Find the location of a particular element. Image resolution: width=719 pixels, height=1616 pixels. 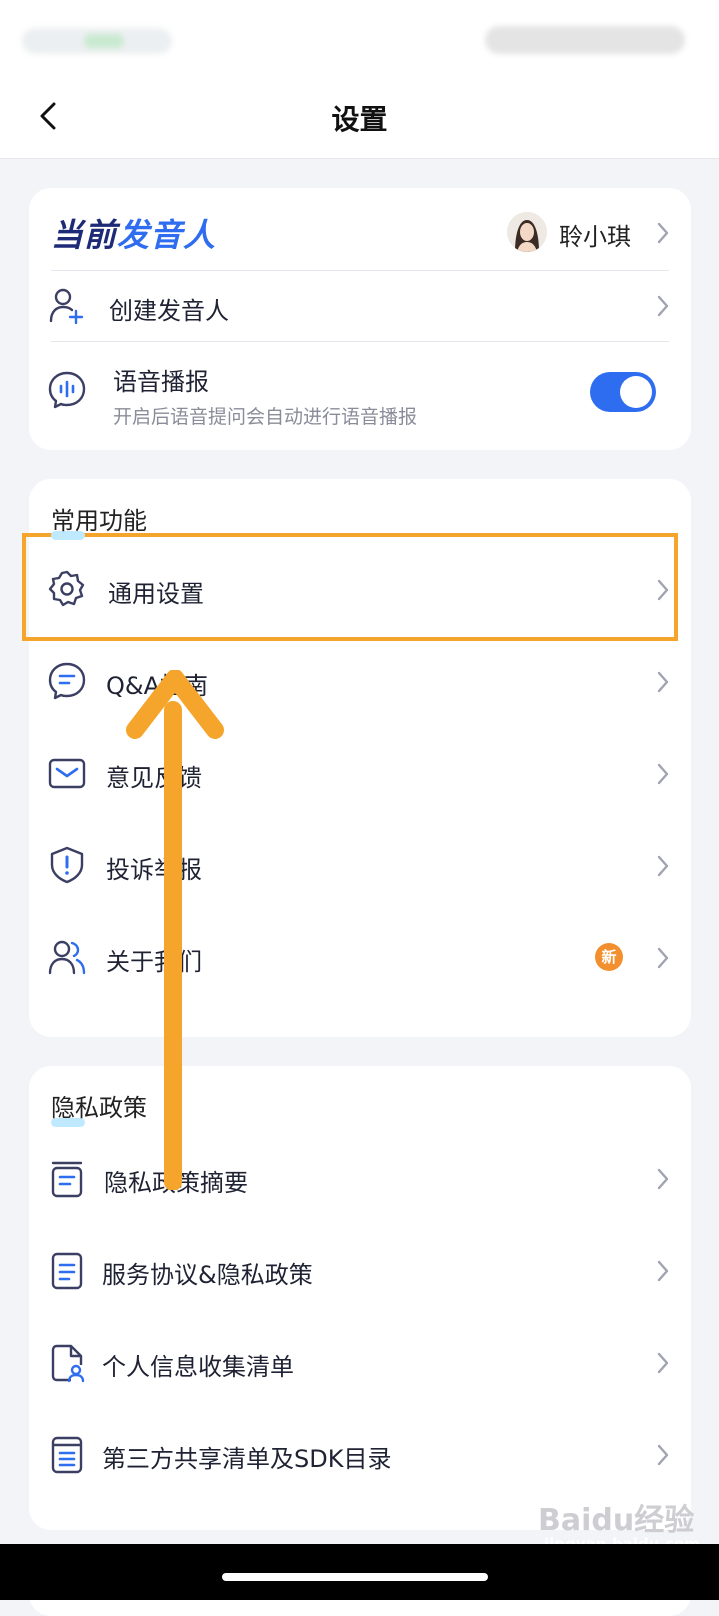

home-indicator is located at coordinates (355, 1577).